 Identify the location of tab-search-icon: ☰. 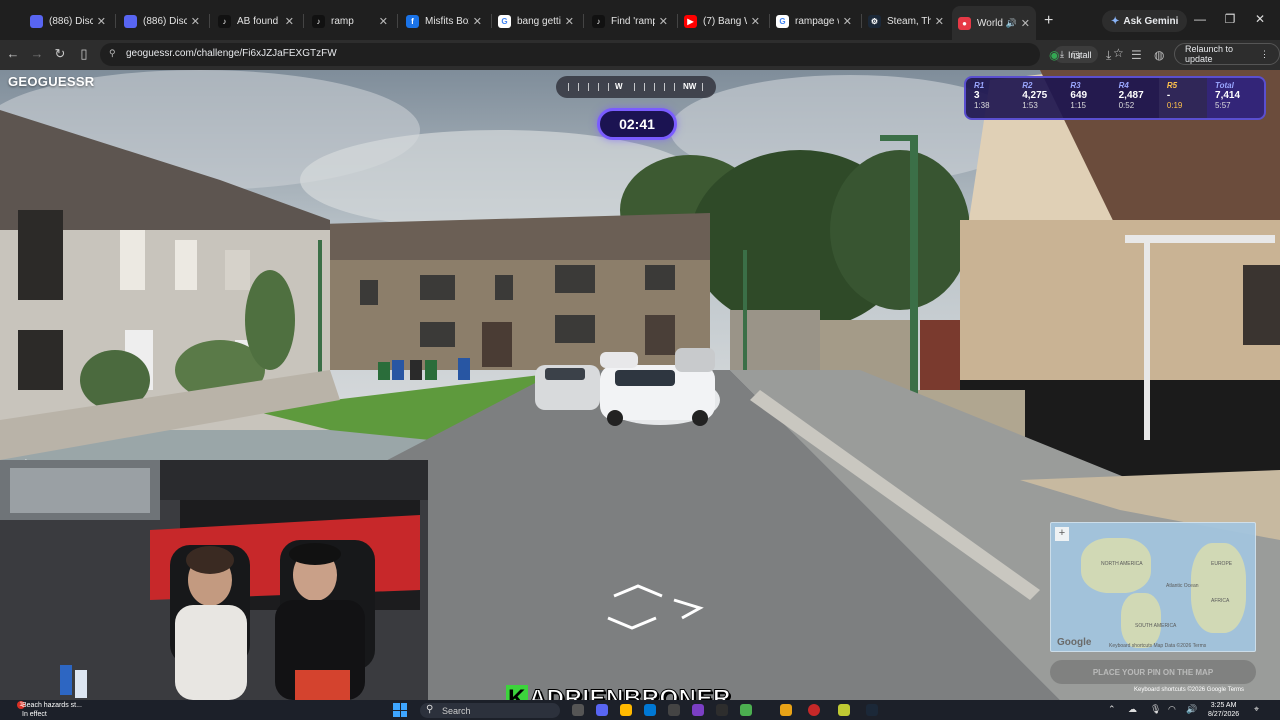
(1136, 55).